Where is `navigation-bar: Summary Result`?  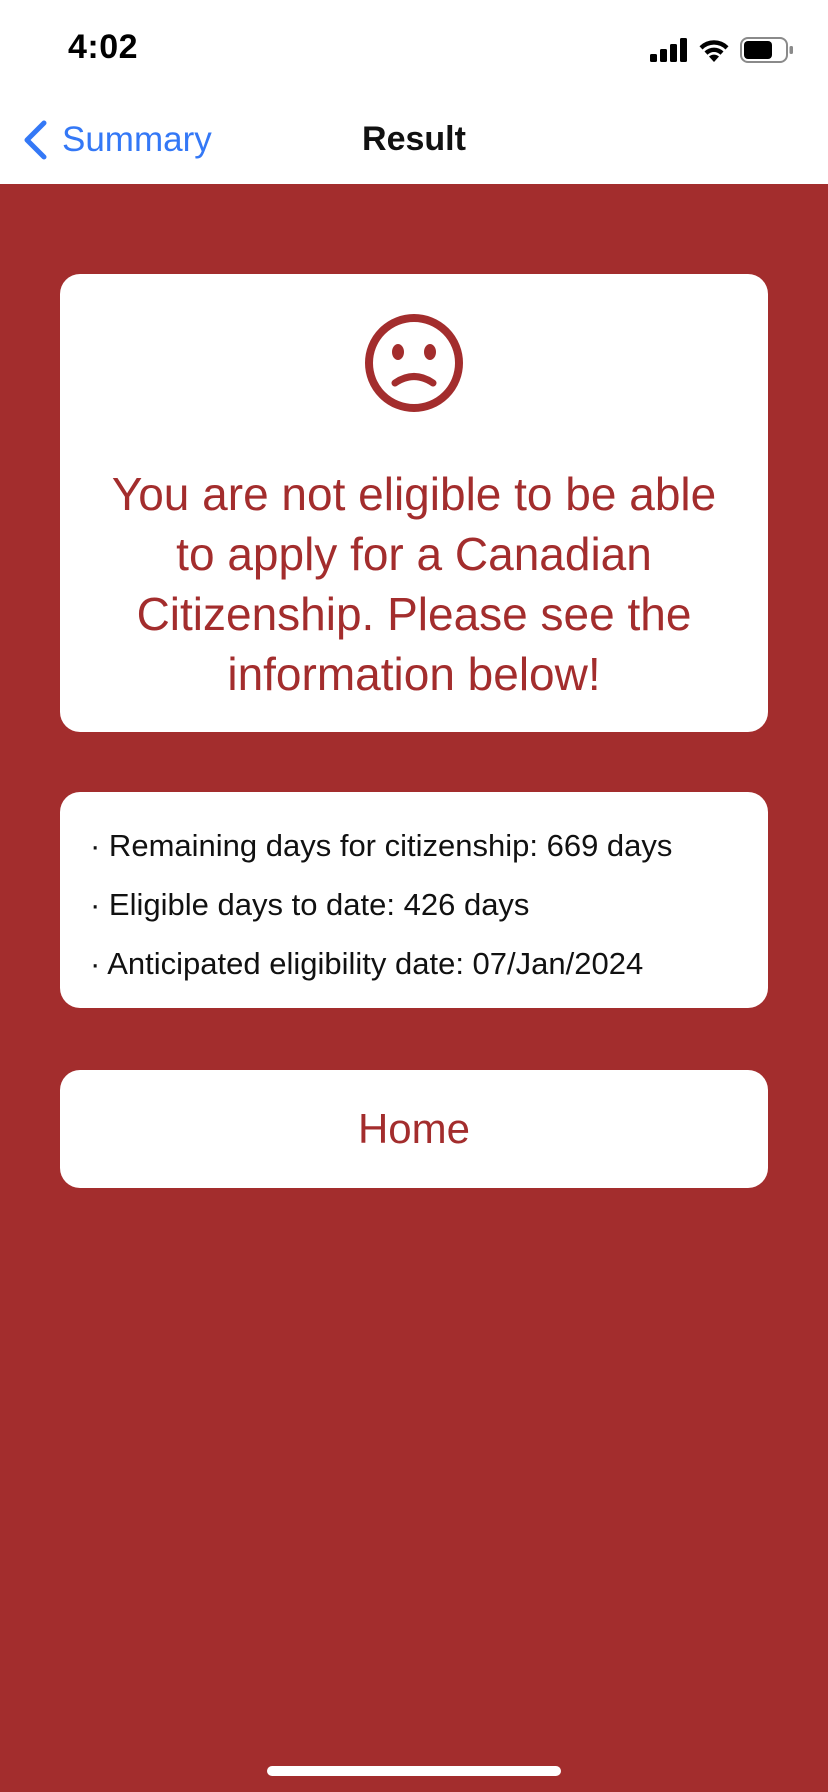 navigation-bar: Summary Result is located at coordinates (414, 140).